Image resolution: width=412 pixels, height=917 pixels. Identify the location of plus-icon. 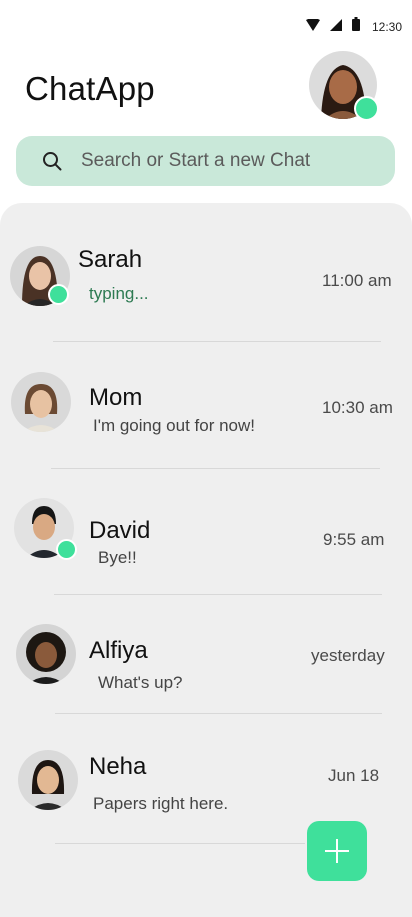
(337, 851).